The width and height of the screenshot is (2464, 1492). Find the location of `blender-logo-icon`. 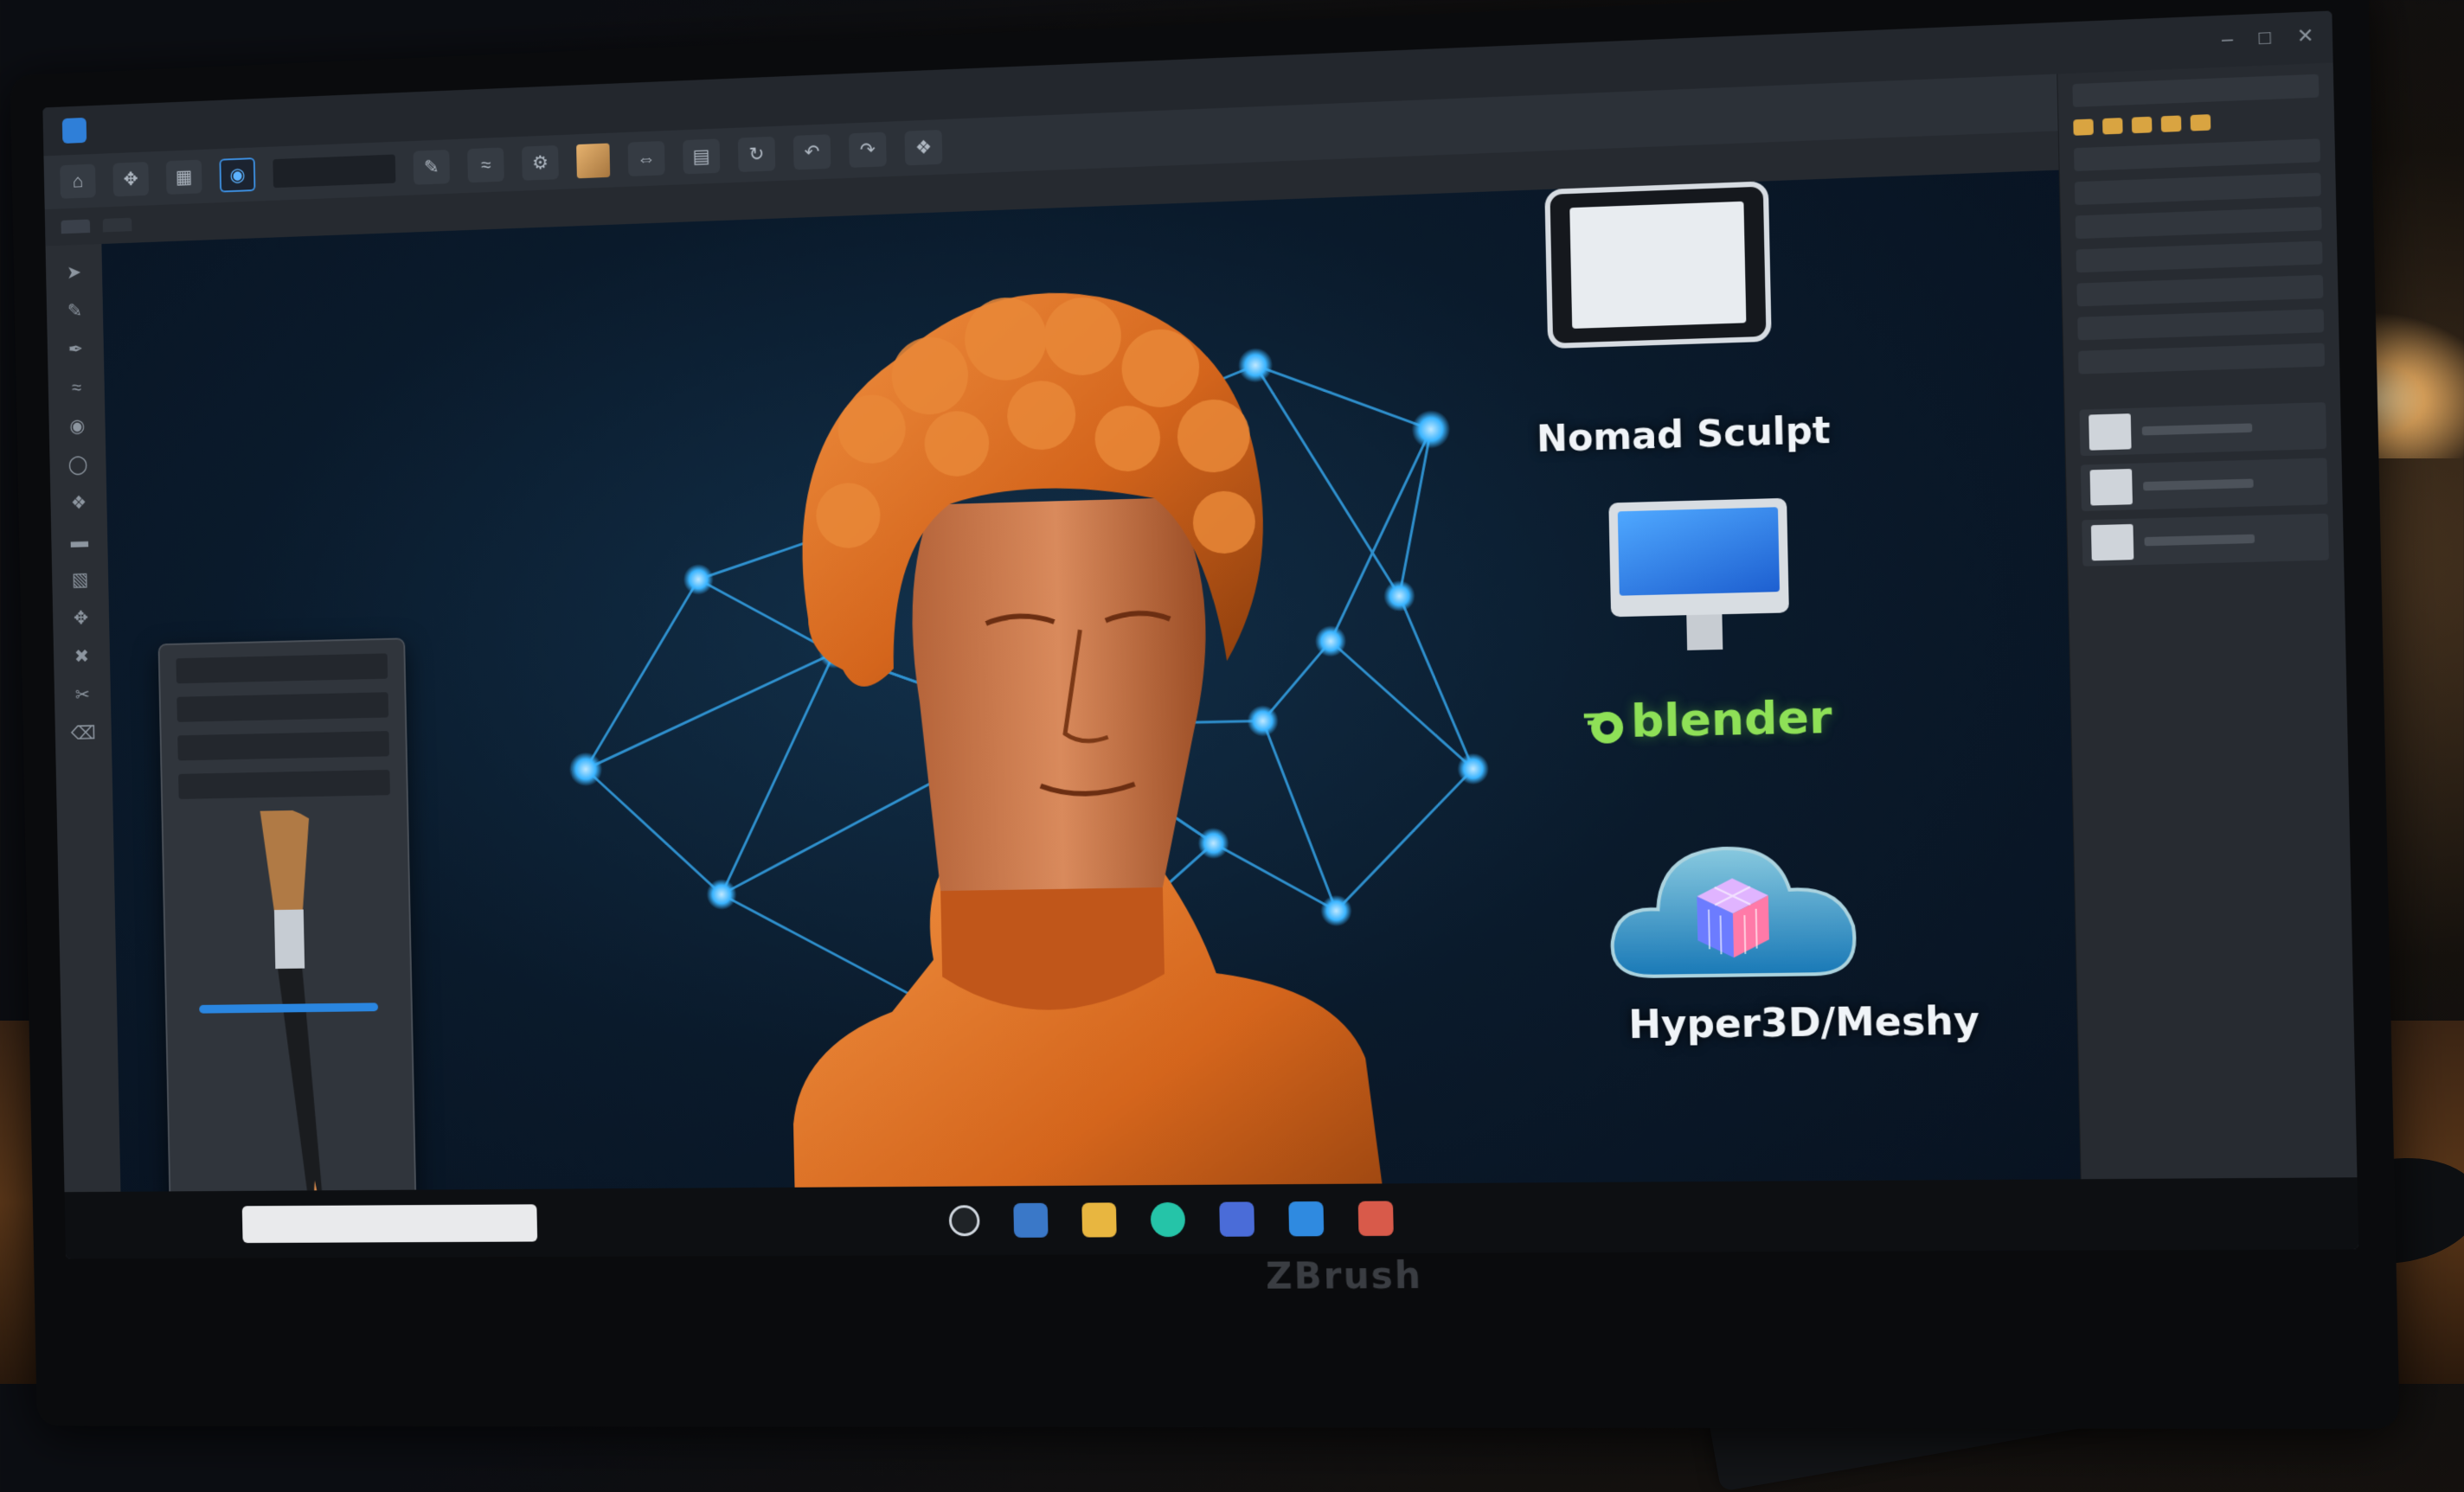

blender-logo-icon is located at coordinates (1603, 723).